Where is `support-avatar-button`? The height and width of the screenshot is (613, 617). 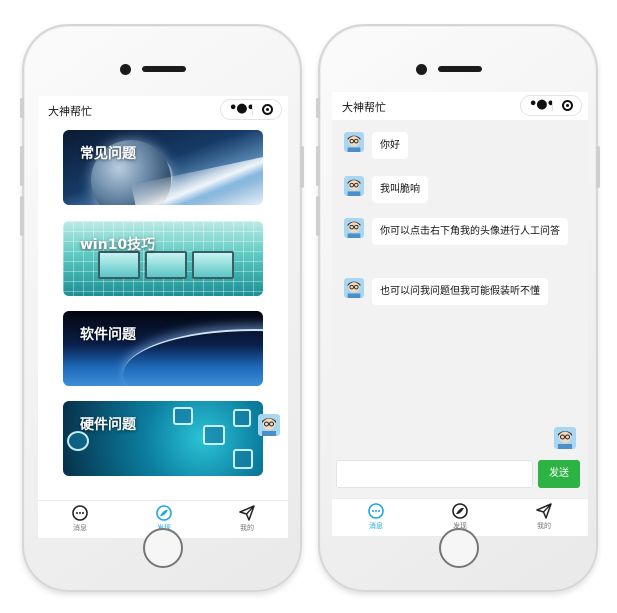
support-avatar-button is located at coordinates (269, 425).